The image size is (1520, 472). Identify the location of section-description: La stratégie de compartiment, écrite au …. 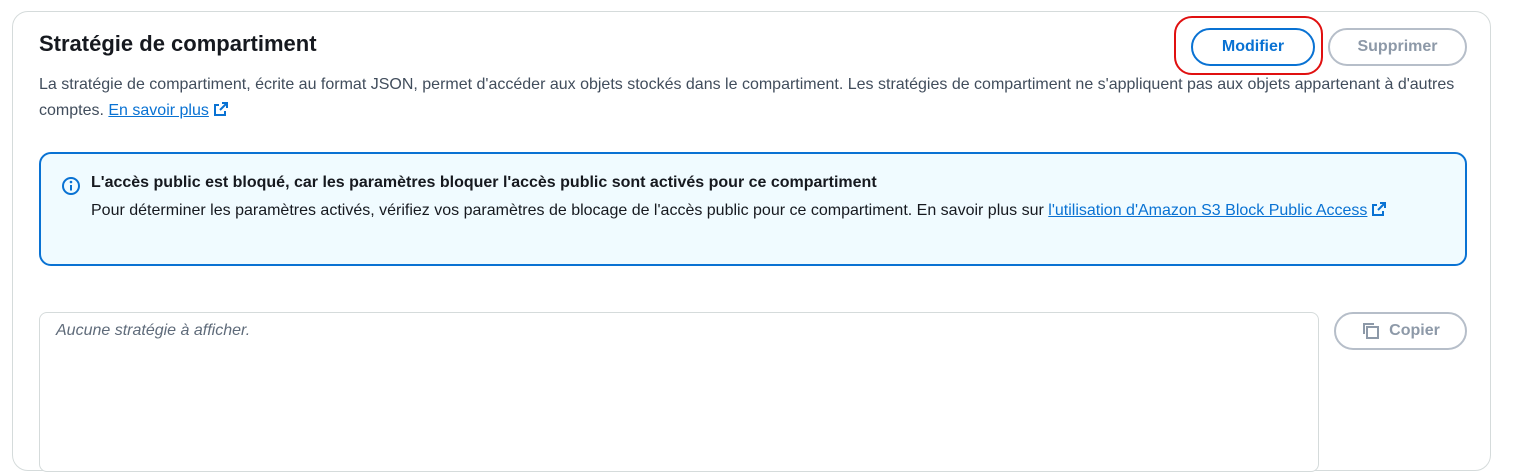
(749, 98).